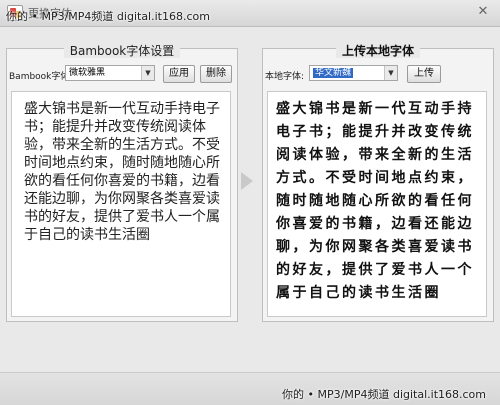  What do you see at coordinates (285, 77) in the screenshot?
I see `local-font-label: 本地字体:` at bounding box center [285, 77].